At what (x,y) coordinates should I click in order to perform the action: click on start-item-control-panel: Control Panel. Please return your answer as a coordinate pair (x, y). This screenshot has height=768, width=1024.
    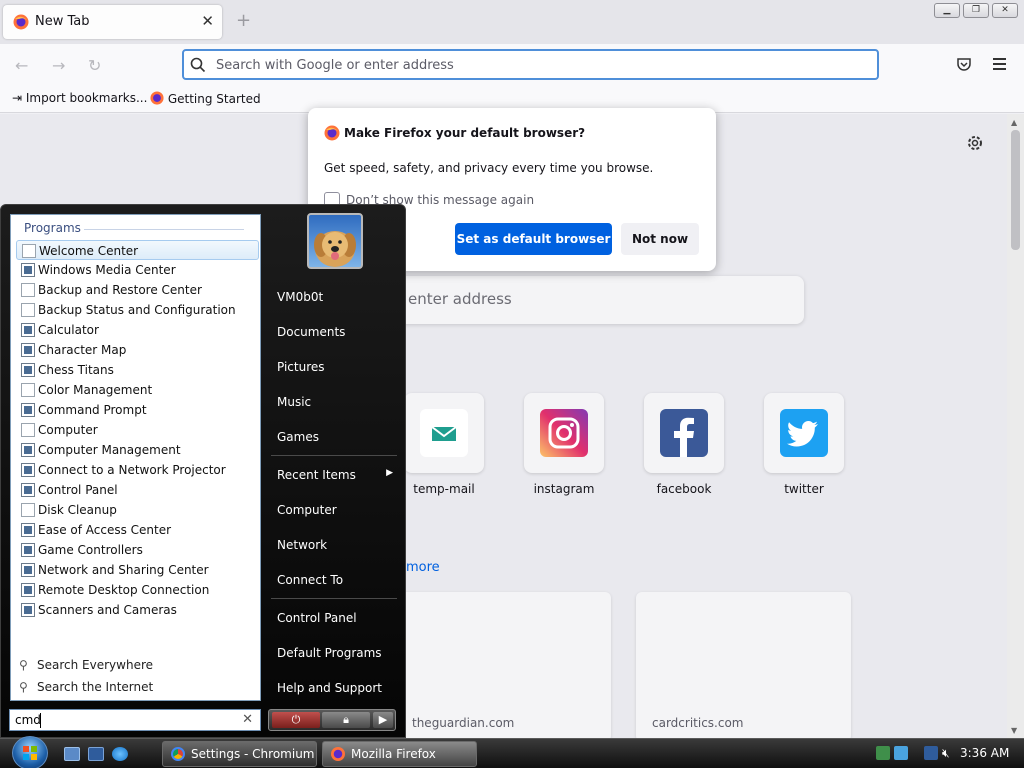
    Looking at the image, I should click on (335, 617).